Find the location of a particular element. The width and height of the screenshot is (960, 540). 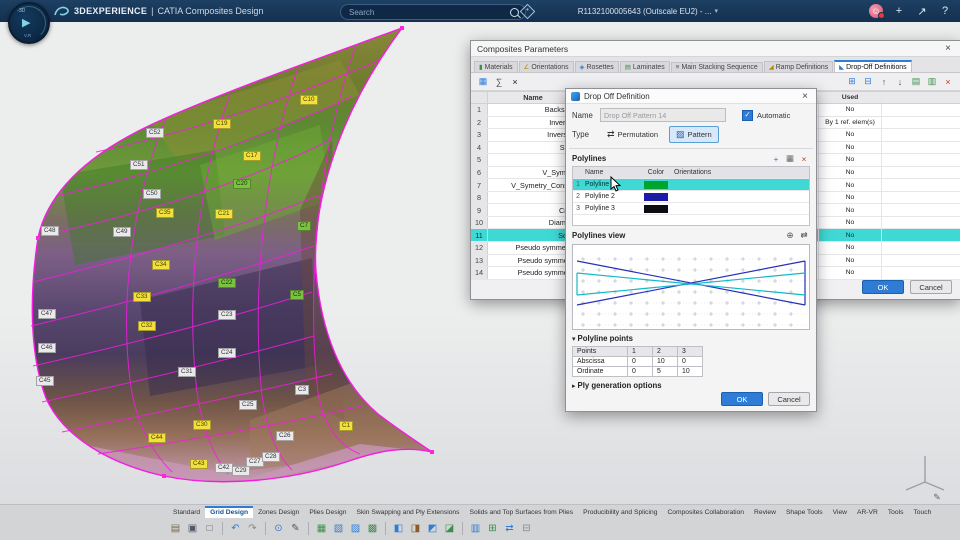

insert-icon: ⊞ is located at coordinates (492, 529).